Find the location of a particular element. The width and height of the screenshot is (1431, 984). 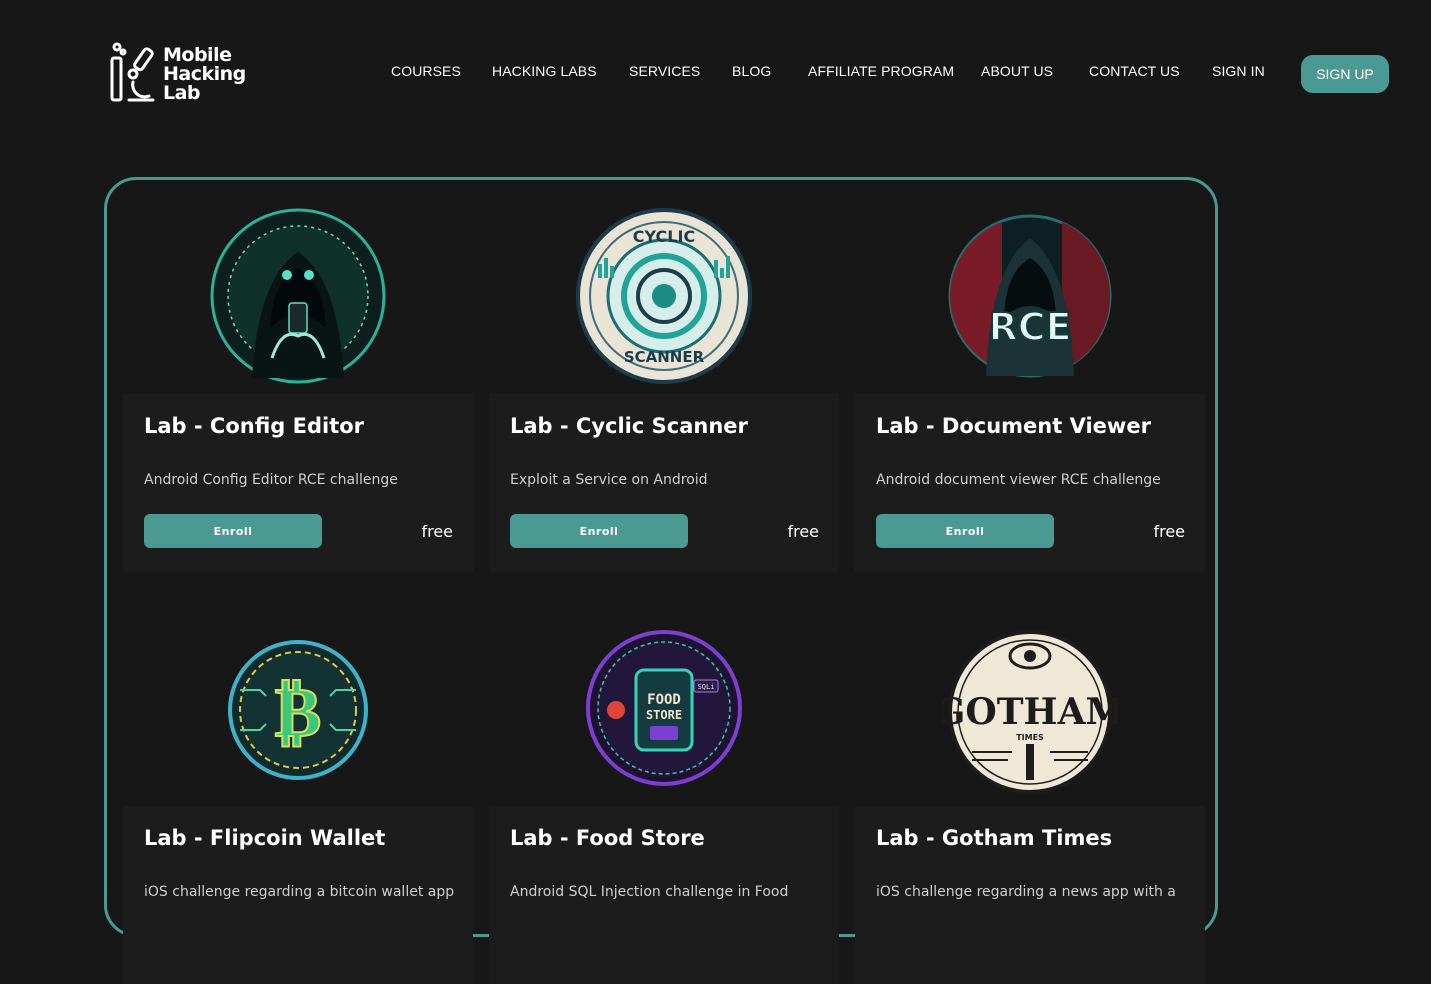

microscope-logo-icon is located at coordinates (132, 72).